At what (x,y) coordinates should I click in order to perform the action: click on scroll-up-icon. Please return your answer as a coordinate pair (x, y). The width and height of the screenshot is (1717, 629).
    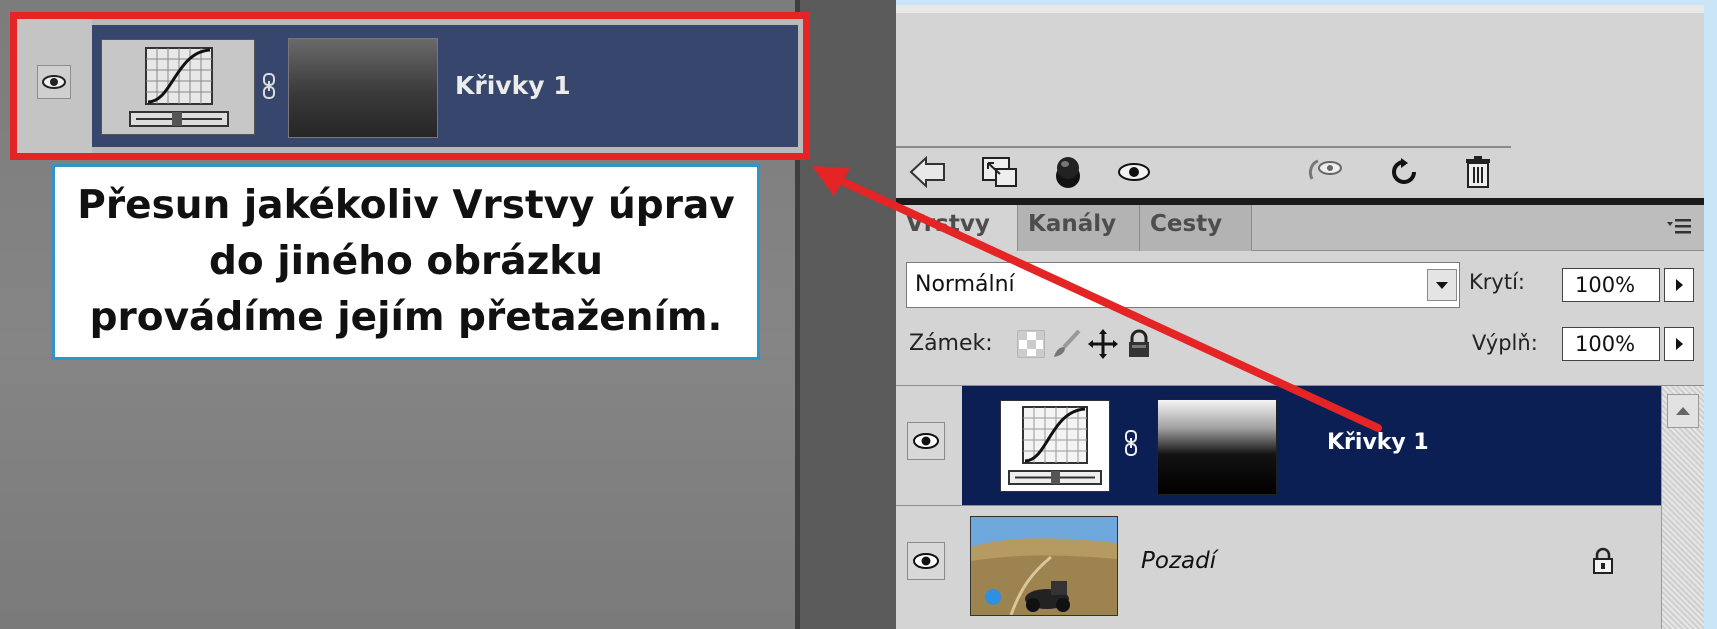
    Looking at the image, I should click on (1683, 411).